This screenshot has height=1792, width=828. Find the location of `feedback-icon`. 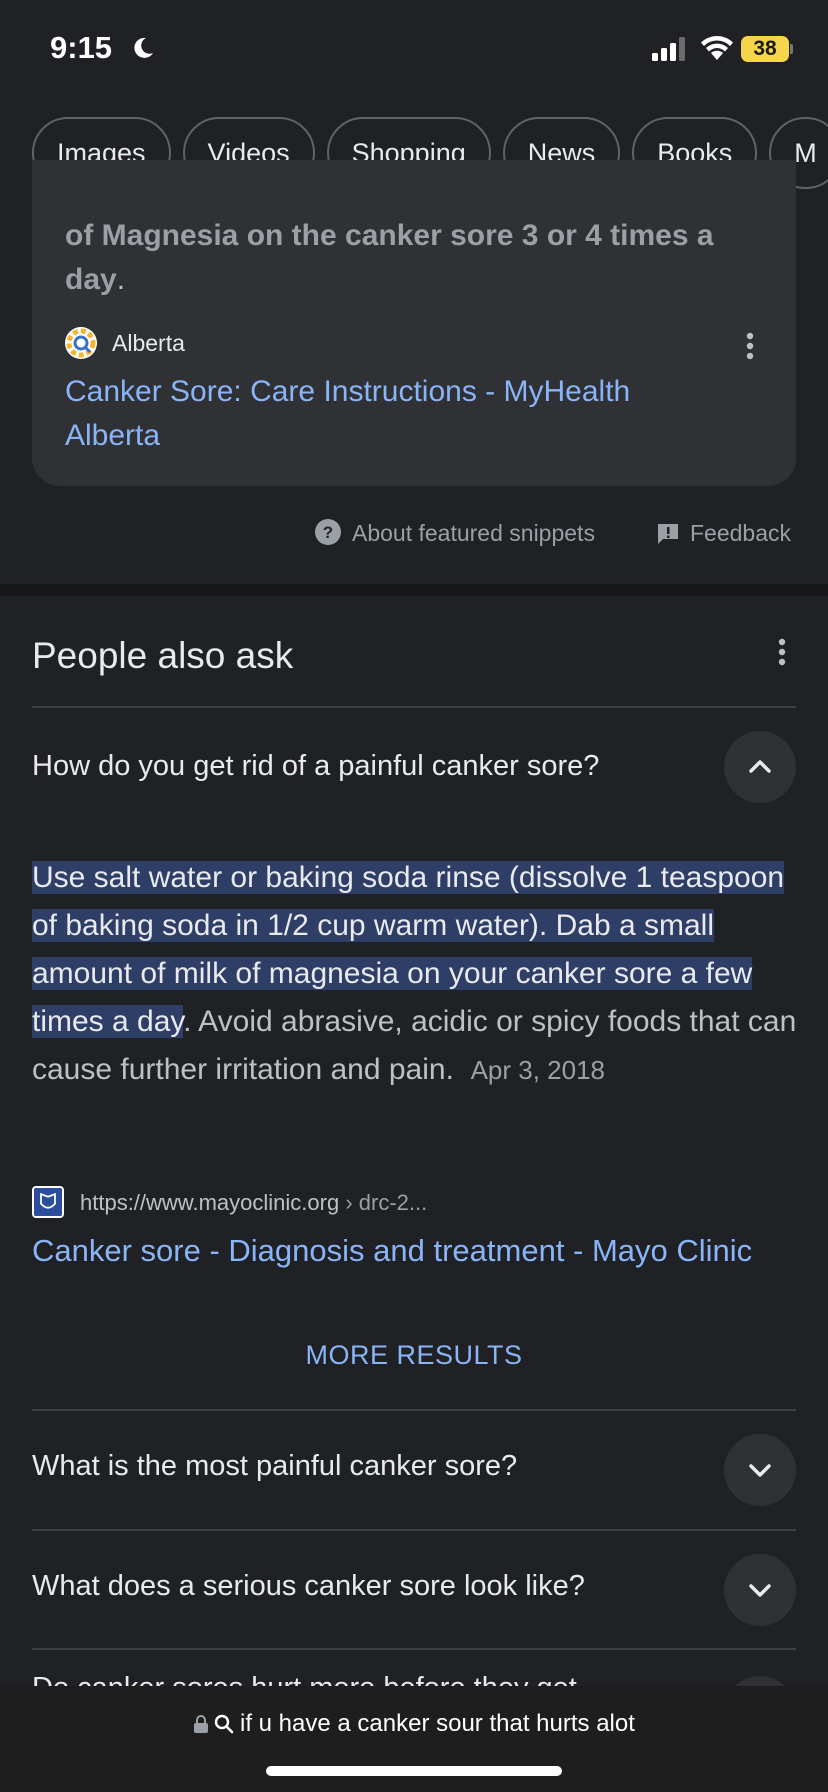

feedback-icon is located at coordinates (668, 534).